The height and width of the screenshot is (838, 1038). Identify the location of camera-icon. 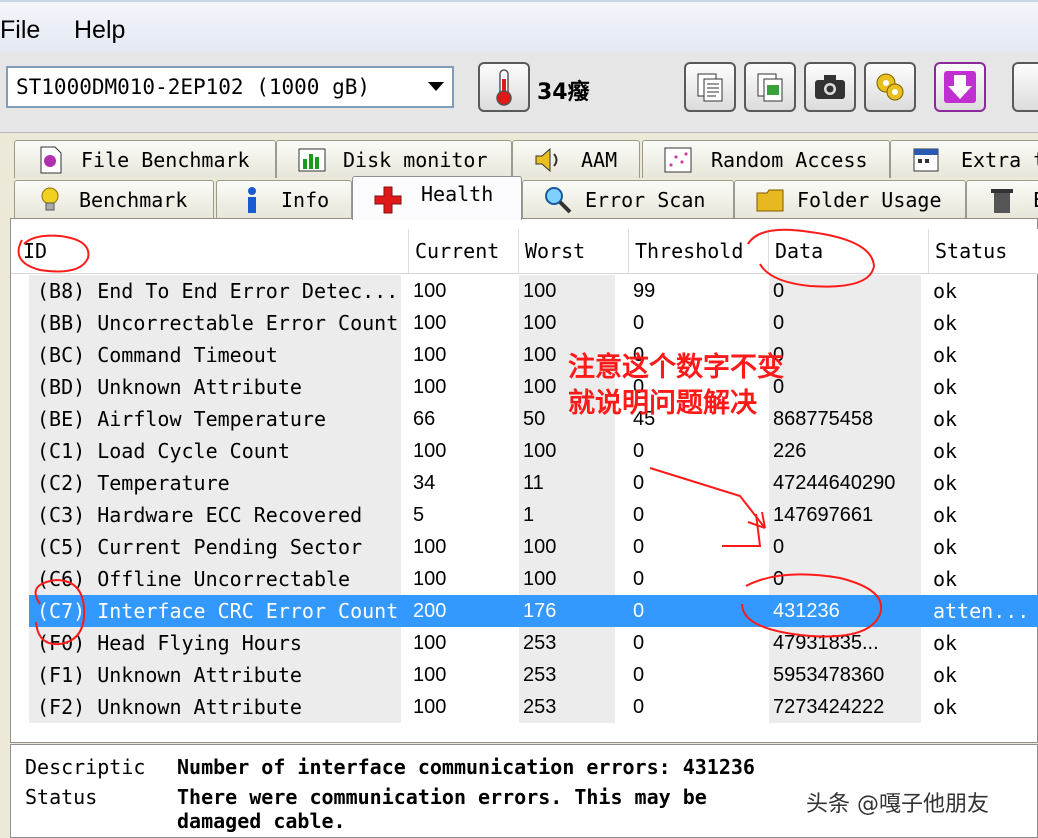
(830, 87).